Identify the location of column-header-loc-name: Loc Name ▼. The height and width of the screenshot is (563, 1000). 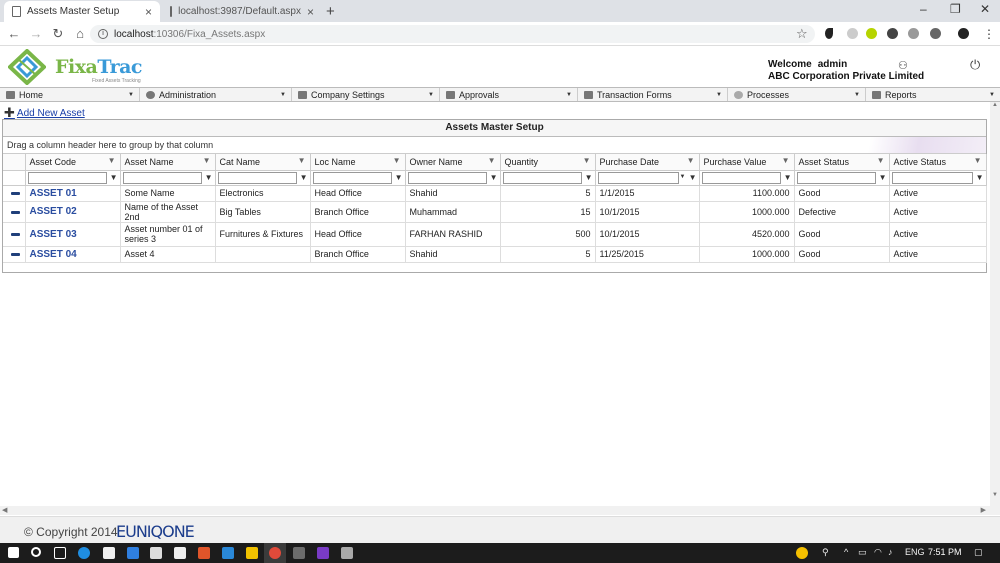
(358, 162).